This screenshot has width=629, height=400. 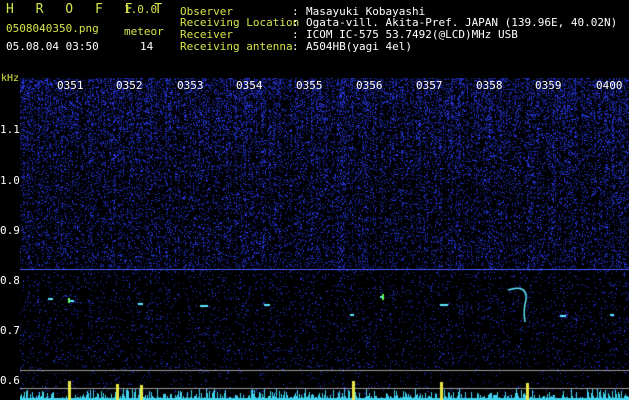 What do you see at coordinates (609, 85) in the screenshot?
I see `x-tick-label: 0400` at bounding box center [609, 85].